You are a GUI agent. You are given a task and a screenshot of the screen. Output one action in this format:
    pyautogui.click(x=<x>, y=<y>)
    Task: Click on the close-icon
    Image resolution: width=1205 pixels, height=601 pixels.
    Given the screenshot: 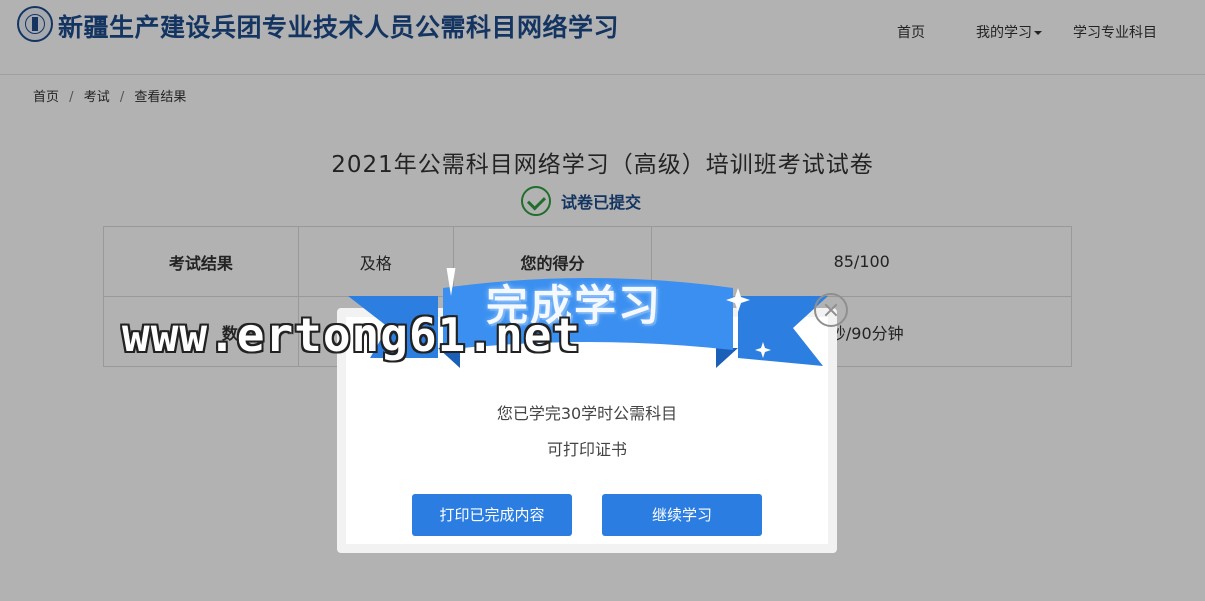 What is the action you would take?
    pyautogui.click(x=831, y=310)
    